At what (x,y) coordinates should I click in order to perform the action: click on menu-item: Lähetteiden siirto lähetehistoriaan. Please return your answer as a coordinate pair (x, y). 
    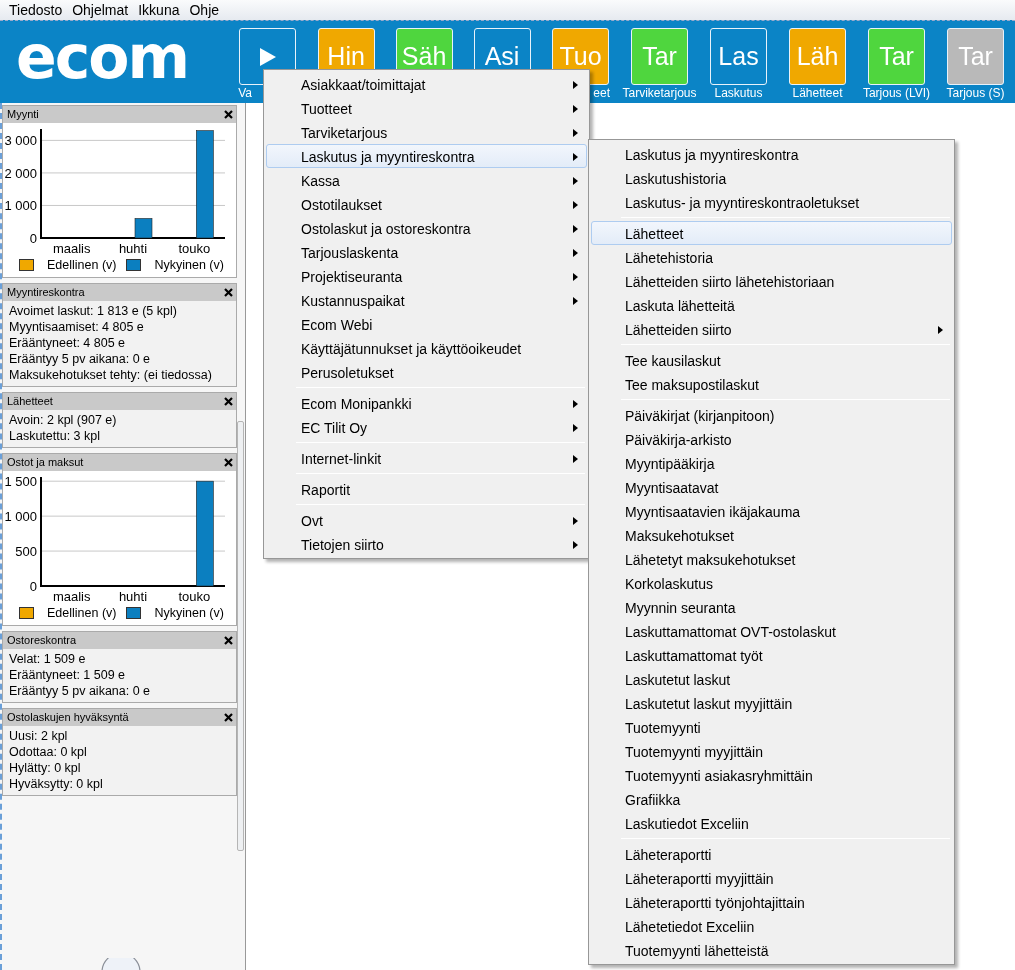
    Looking at the image, I should click on (771, 281).